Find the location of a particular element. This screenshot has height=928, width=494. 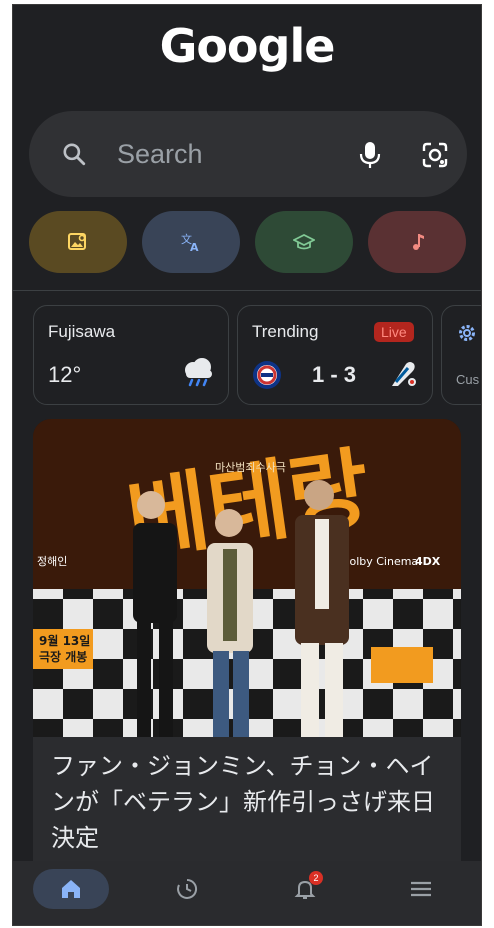

trending-card: Trending Live 1 - 3 is located at coordinates (335, 355).